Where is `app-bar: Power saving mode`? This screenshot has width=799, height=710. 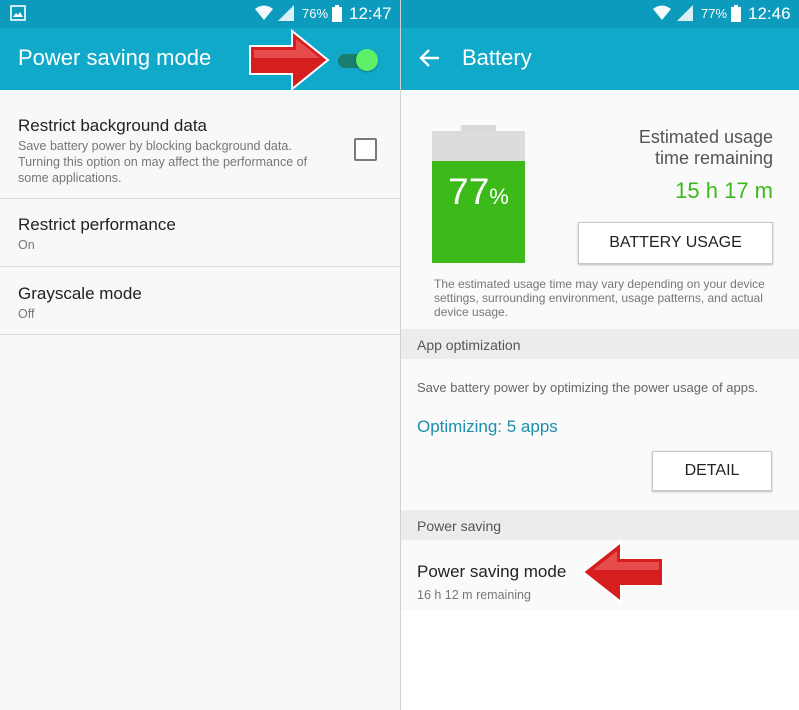 app-bar: Power saving mode is located at coordinates (200, 60).